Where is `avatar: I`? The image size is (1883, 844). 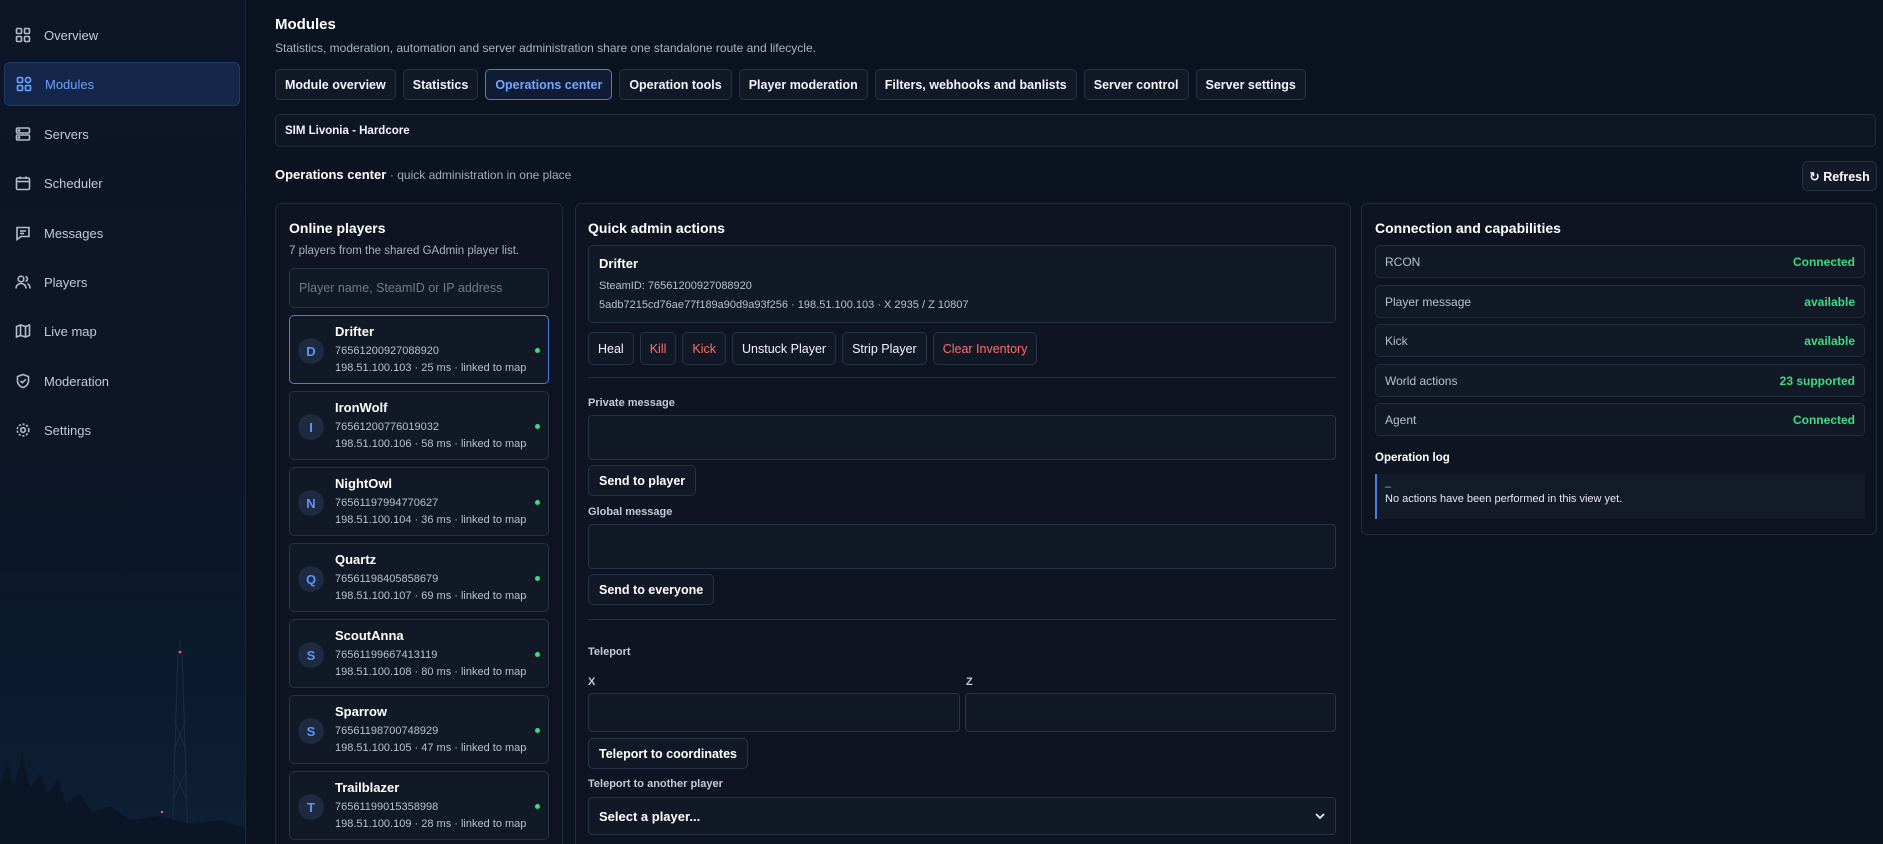
avatar: I is located at coordinates (311, 427).